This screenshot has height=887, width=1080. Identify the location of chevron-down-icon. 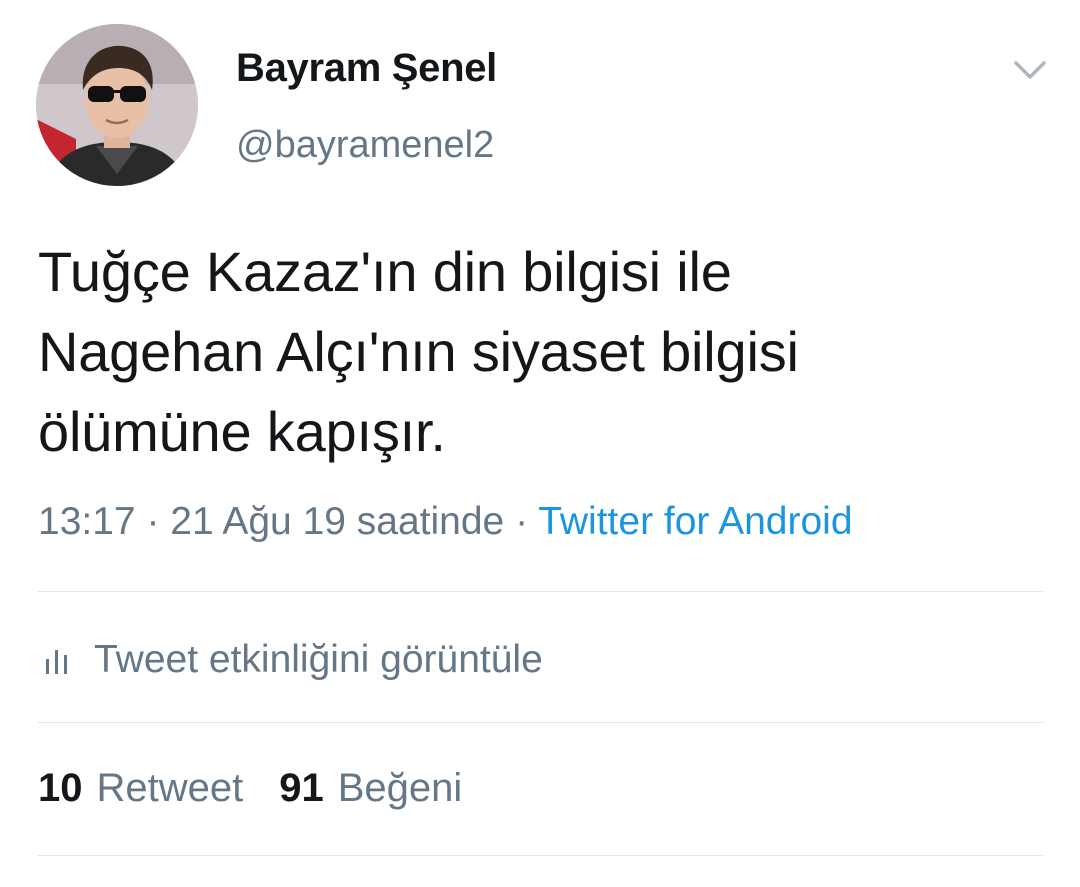
(1030, 70).